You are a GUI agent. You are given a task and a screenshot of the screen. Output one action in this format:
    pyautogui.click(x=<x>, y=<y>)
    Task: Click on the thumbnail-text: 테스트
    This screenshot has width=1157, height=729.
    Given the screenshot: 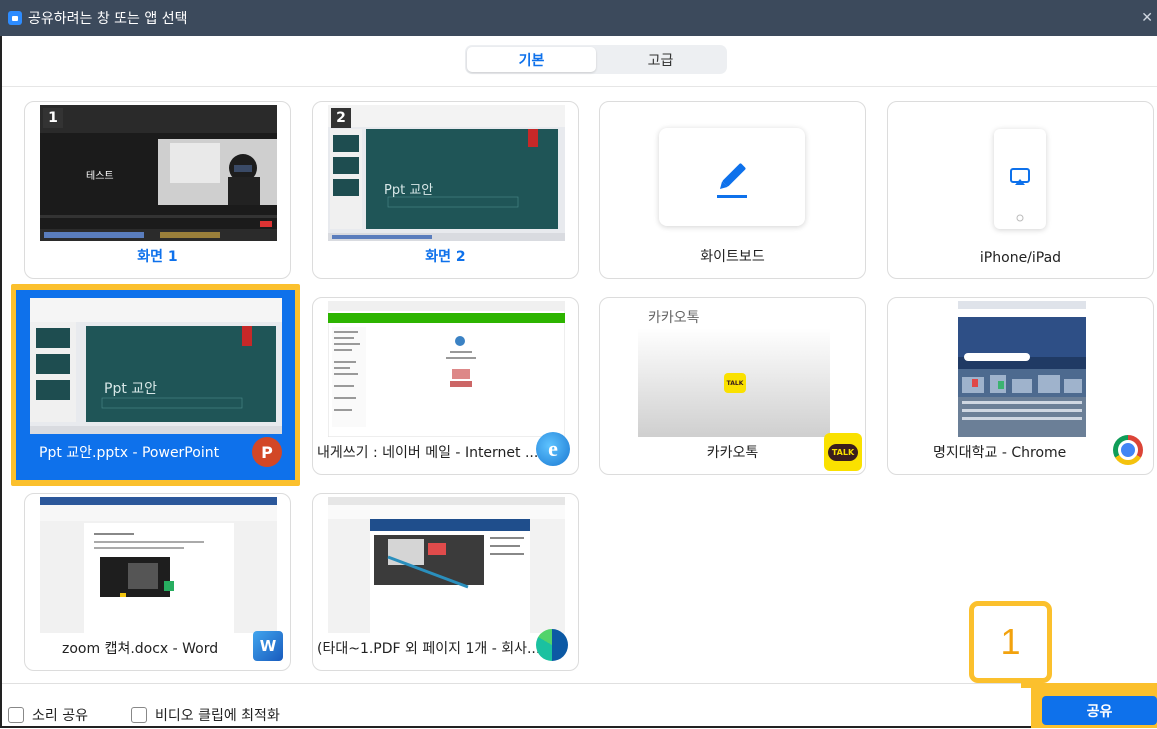 What is the action you would take?
    pyautogui.click(x=100, y=176)
    